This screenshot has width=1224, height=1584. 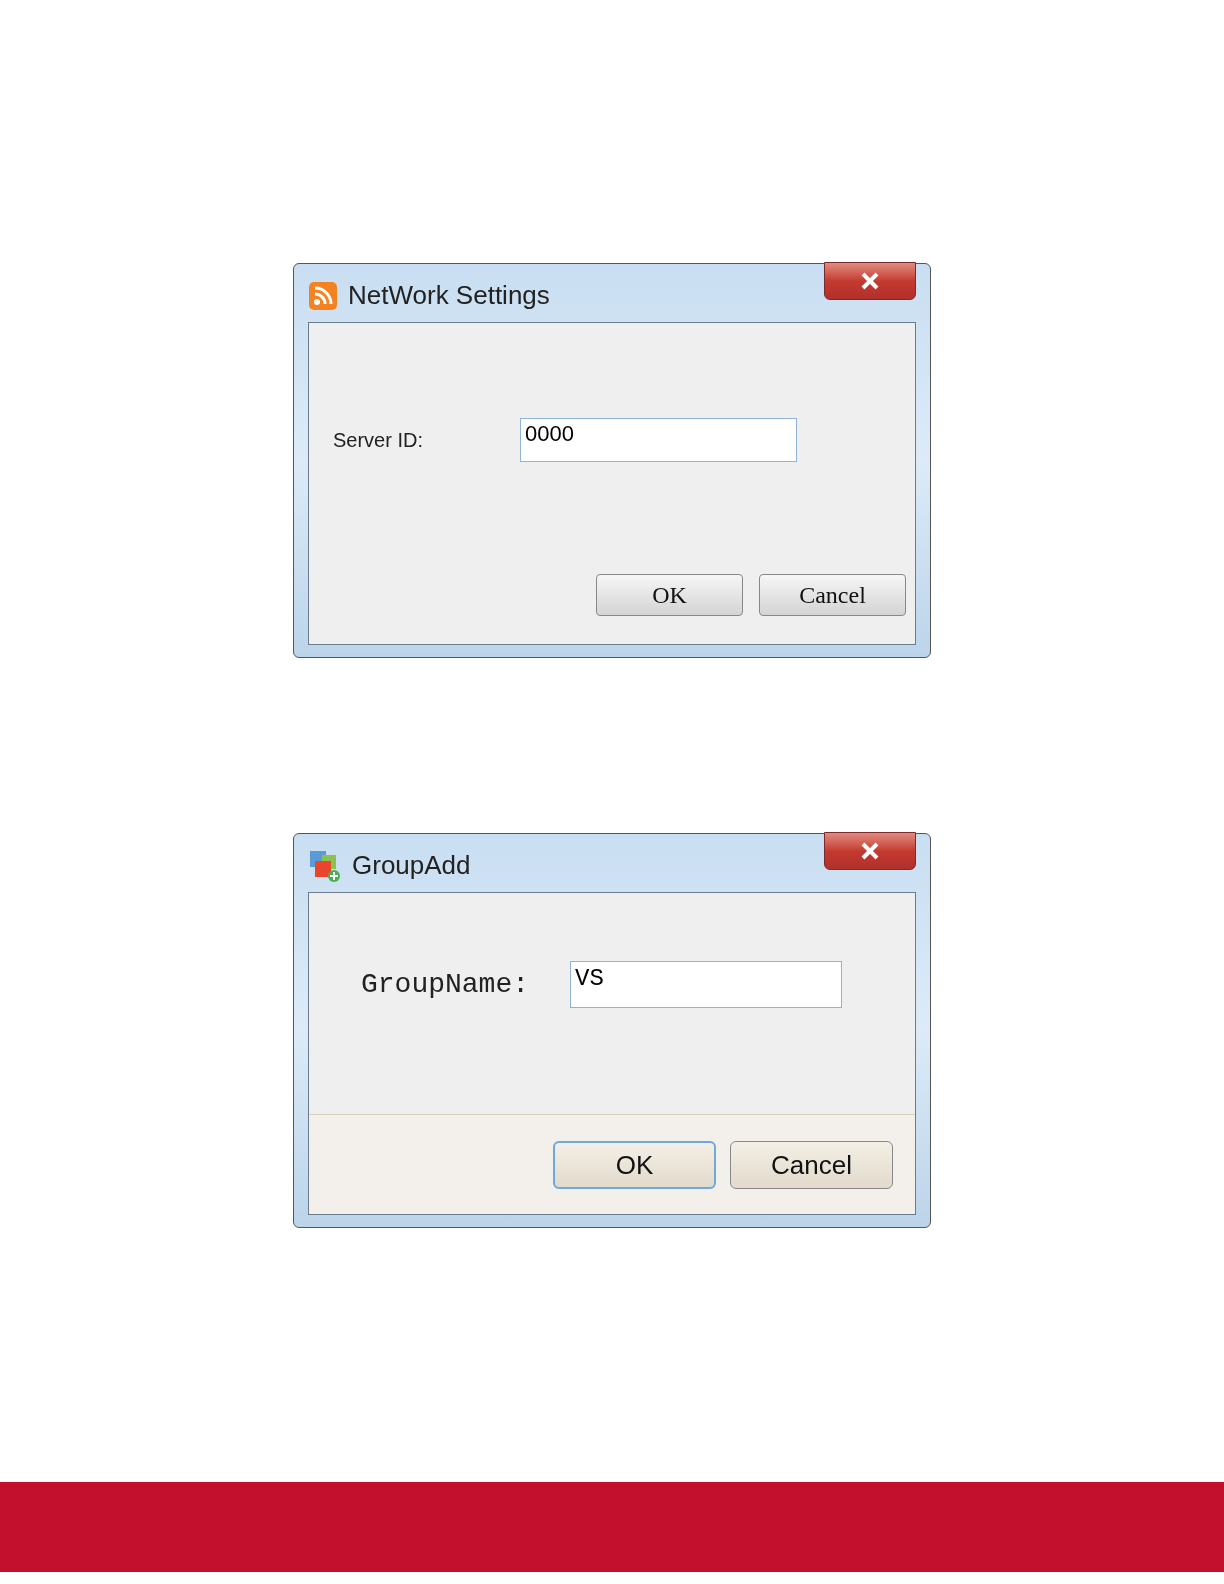 What do you see at coordinates (449, 295) in the screenshot?
I see `window-title: NetWork Settings` at bounding box center [449, 295].